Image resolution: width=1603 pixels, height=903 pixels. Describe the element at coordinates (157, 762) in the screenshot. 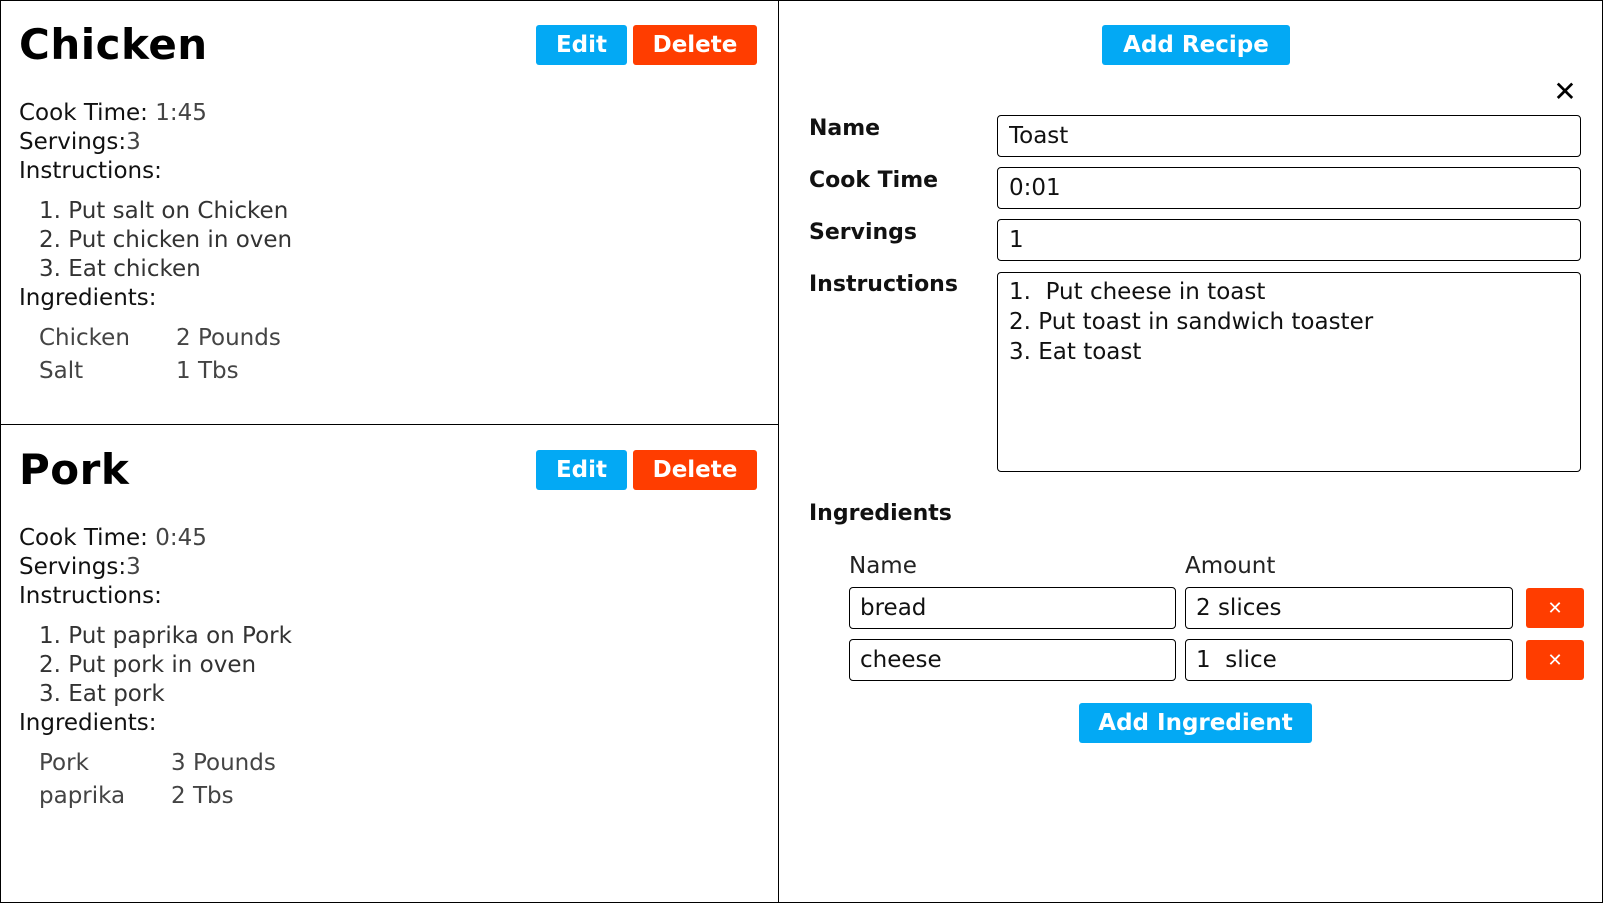

I see `ingredient-row: Pork 3 Pounds` at that location.